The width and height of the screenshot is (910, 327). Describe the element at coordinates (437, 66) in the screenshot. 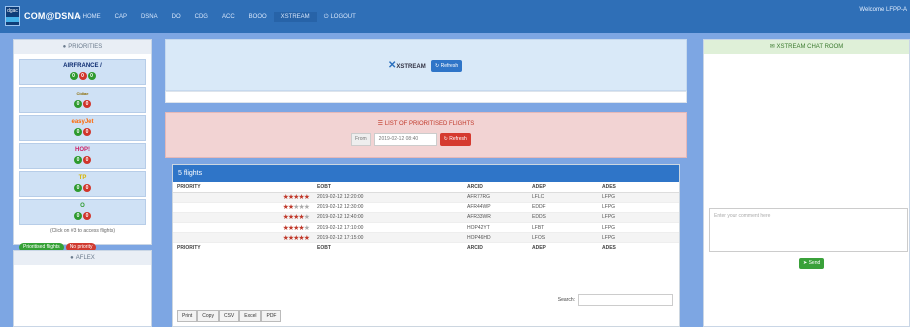

I see `refresh-icon: ↻` at that location.